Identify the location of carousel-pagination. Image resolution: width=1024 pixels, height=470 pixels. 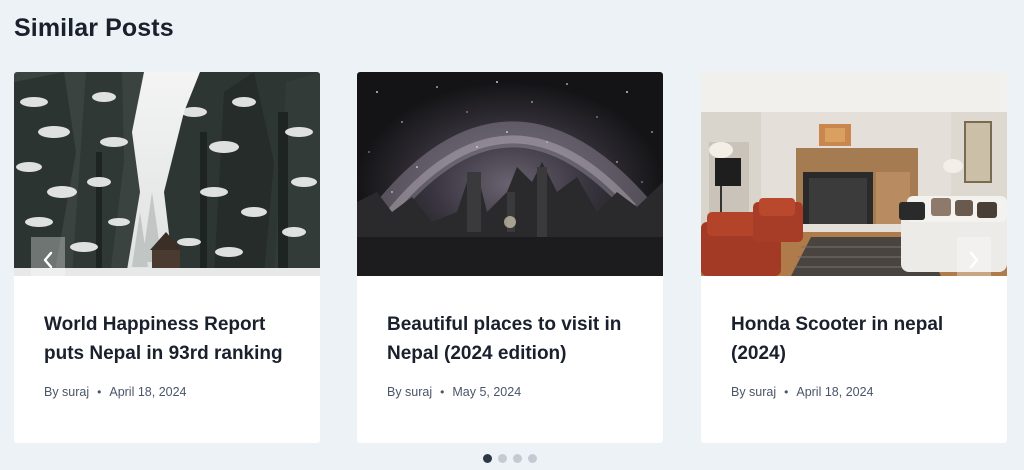
(510, 458).